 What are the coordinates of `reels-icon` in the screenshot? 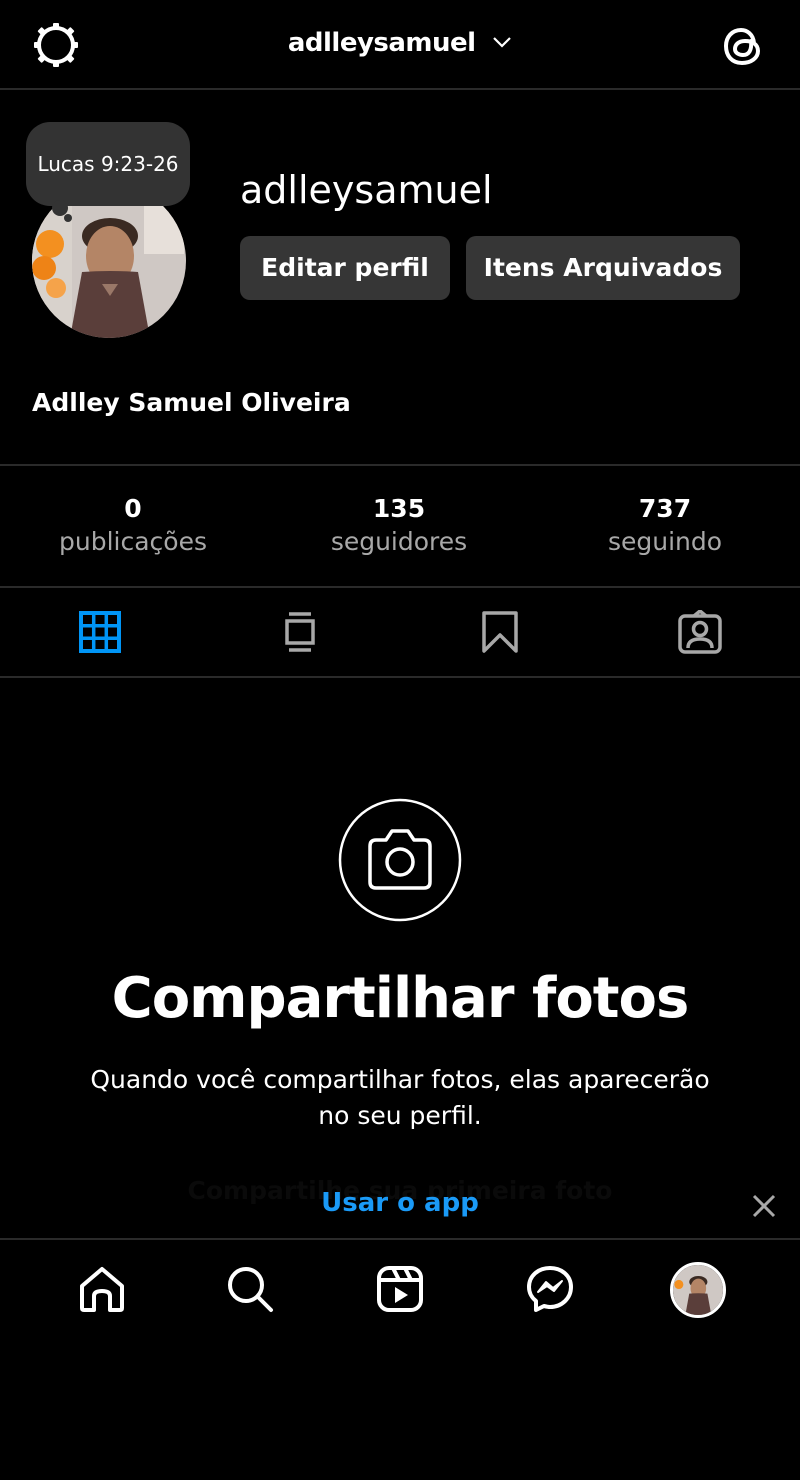 It's located at (400, 1289).